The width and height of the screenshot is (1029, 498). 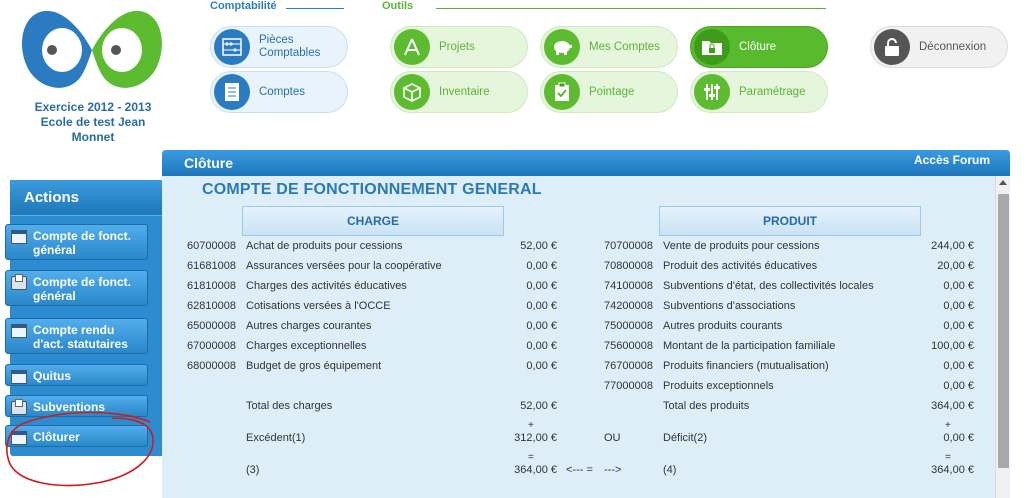 What do you see at coordinates (746, 366) in the screenshot?
I see `produit-label: Produits financiers (mutualisation)` at bounding box center [746, 366].